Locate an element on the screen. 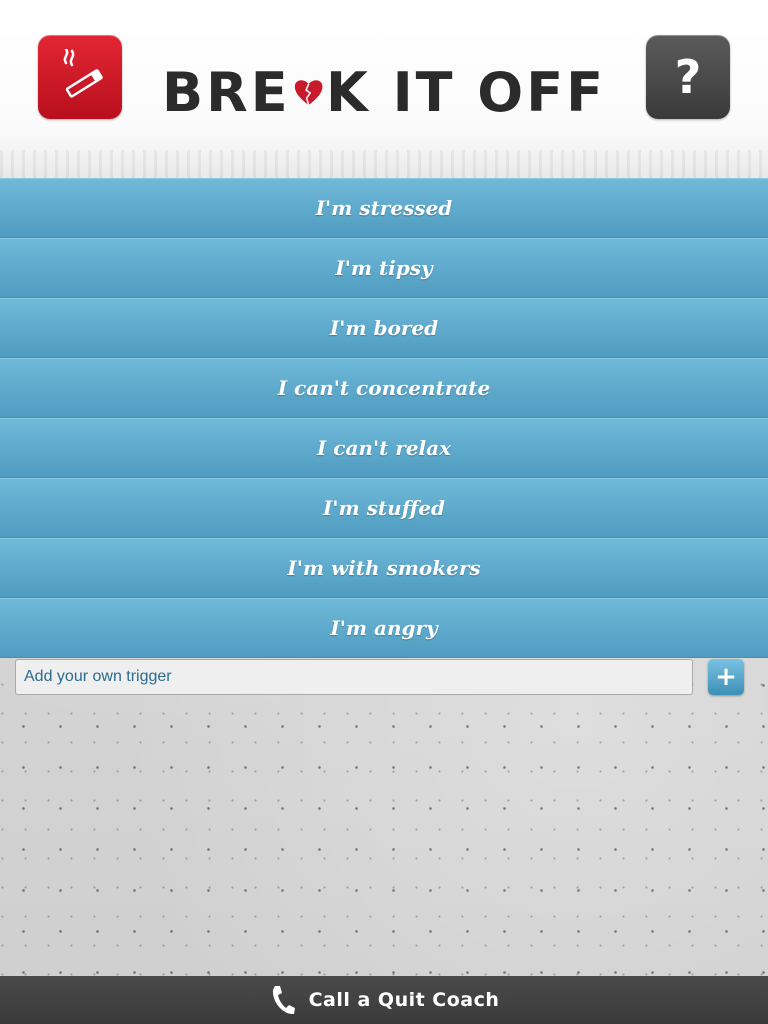  smoke-button is located at coordinates (80, 77).